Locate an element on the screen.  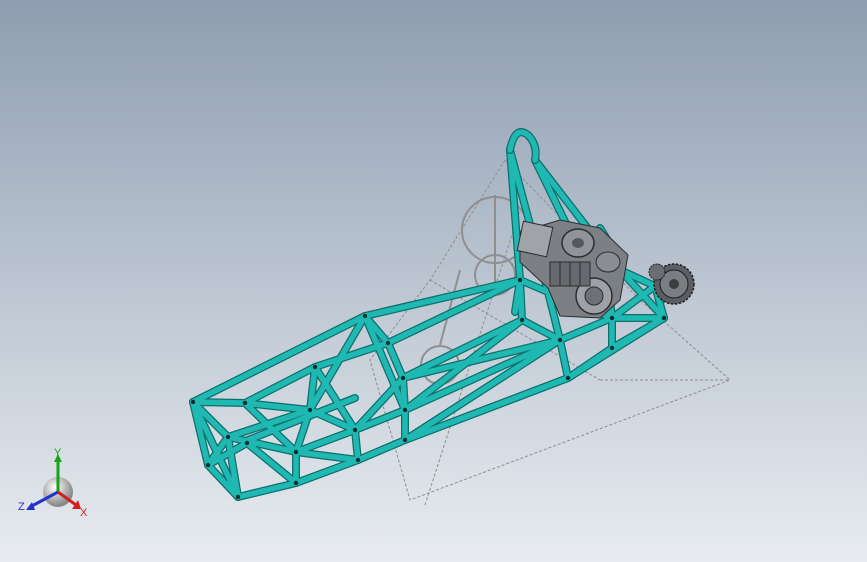
z-axis-label: Z is located at coordinates (21, 507).